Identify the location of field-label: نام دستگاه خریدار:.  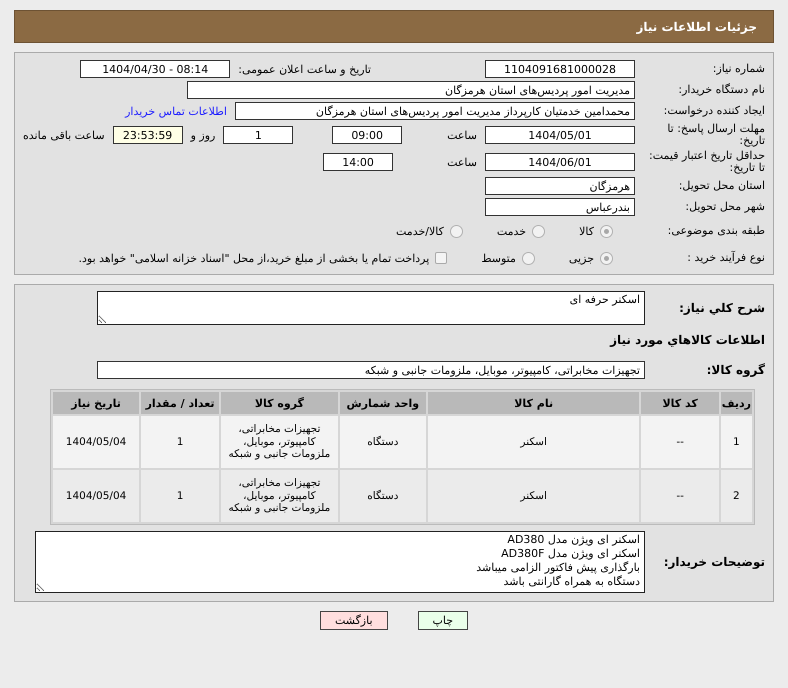
(721, 90).